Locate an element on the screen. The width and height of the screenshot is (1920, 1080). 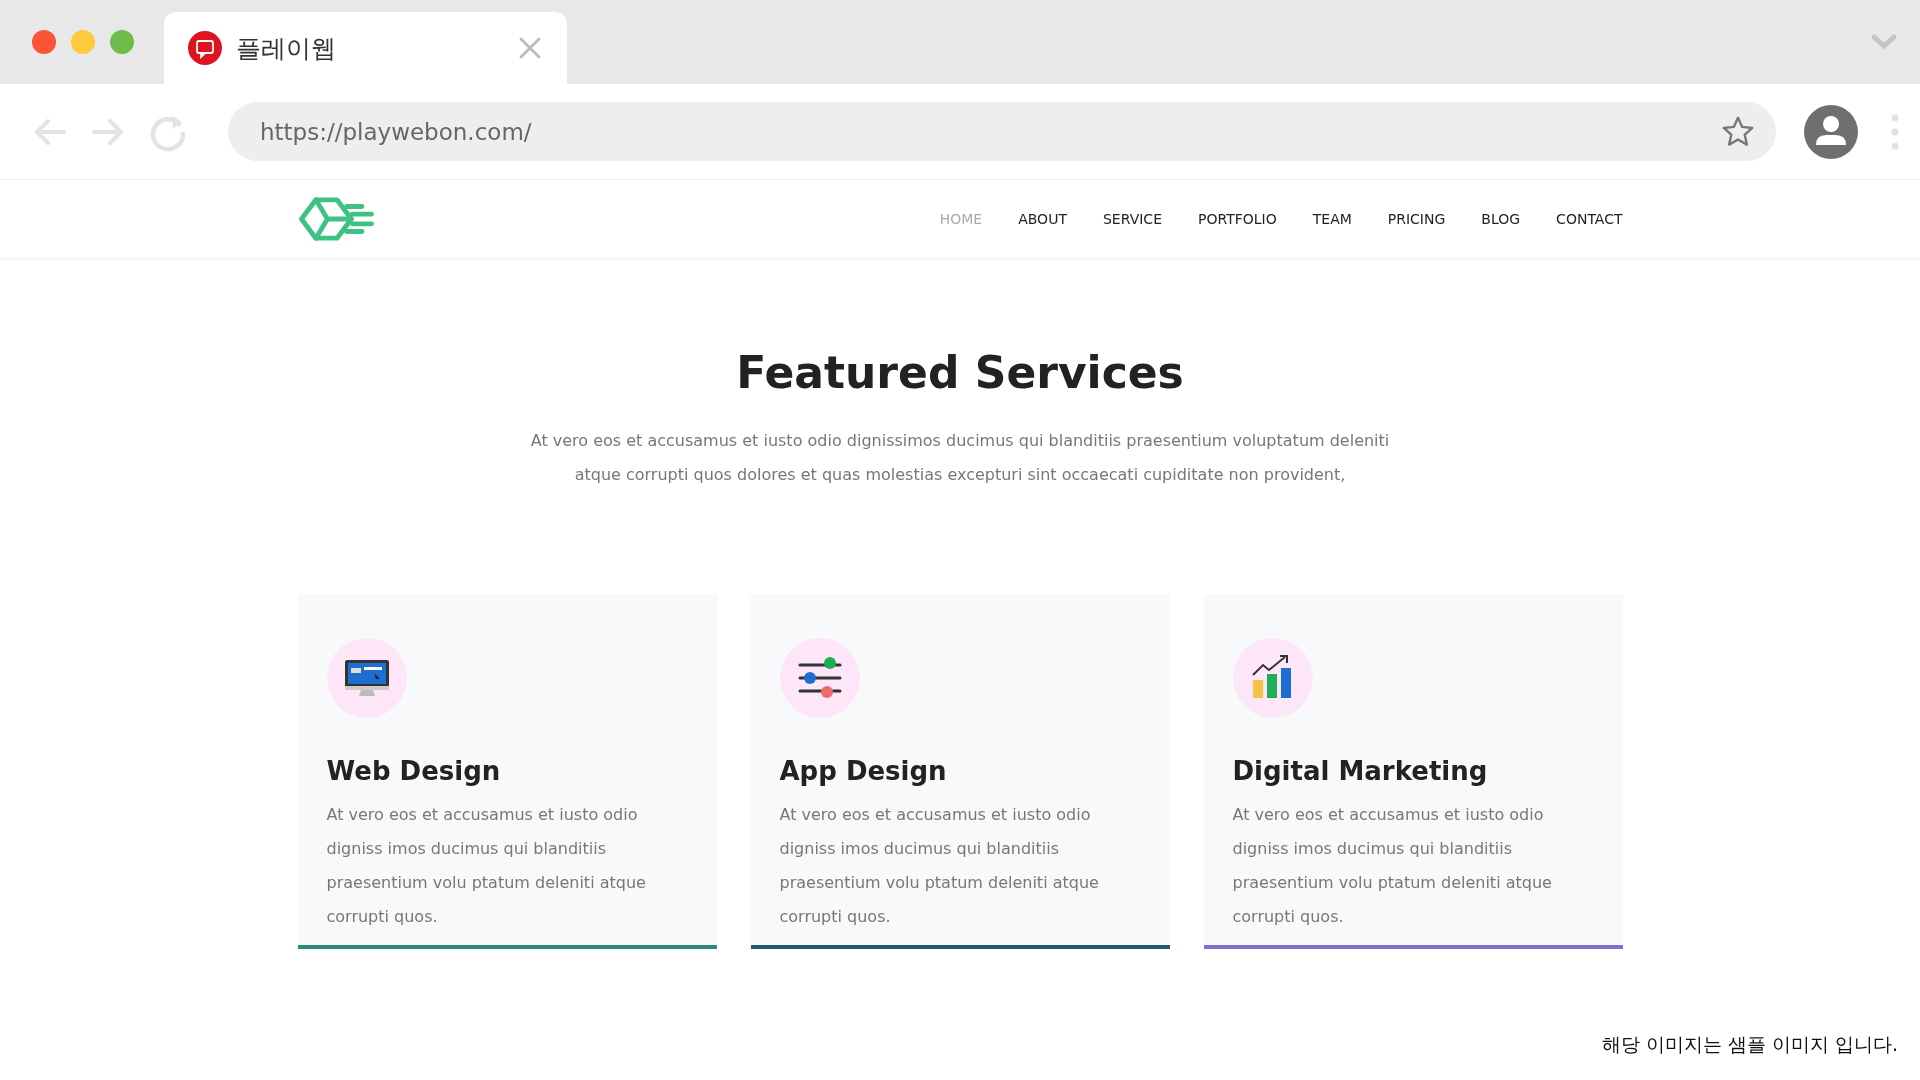
nav-link: BLOG is located at coordinates (1501, 219).